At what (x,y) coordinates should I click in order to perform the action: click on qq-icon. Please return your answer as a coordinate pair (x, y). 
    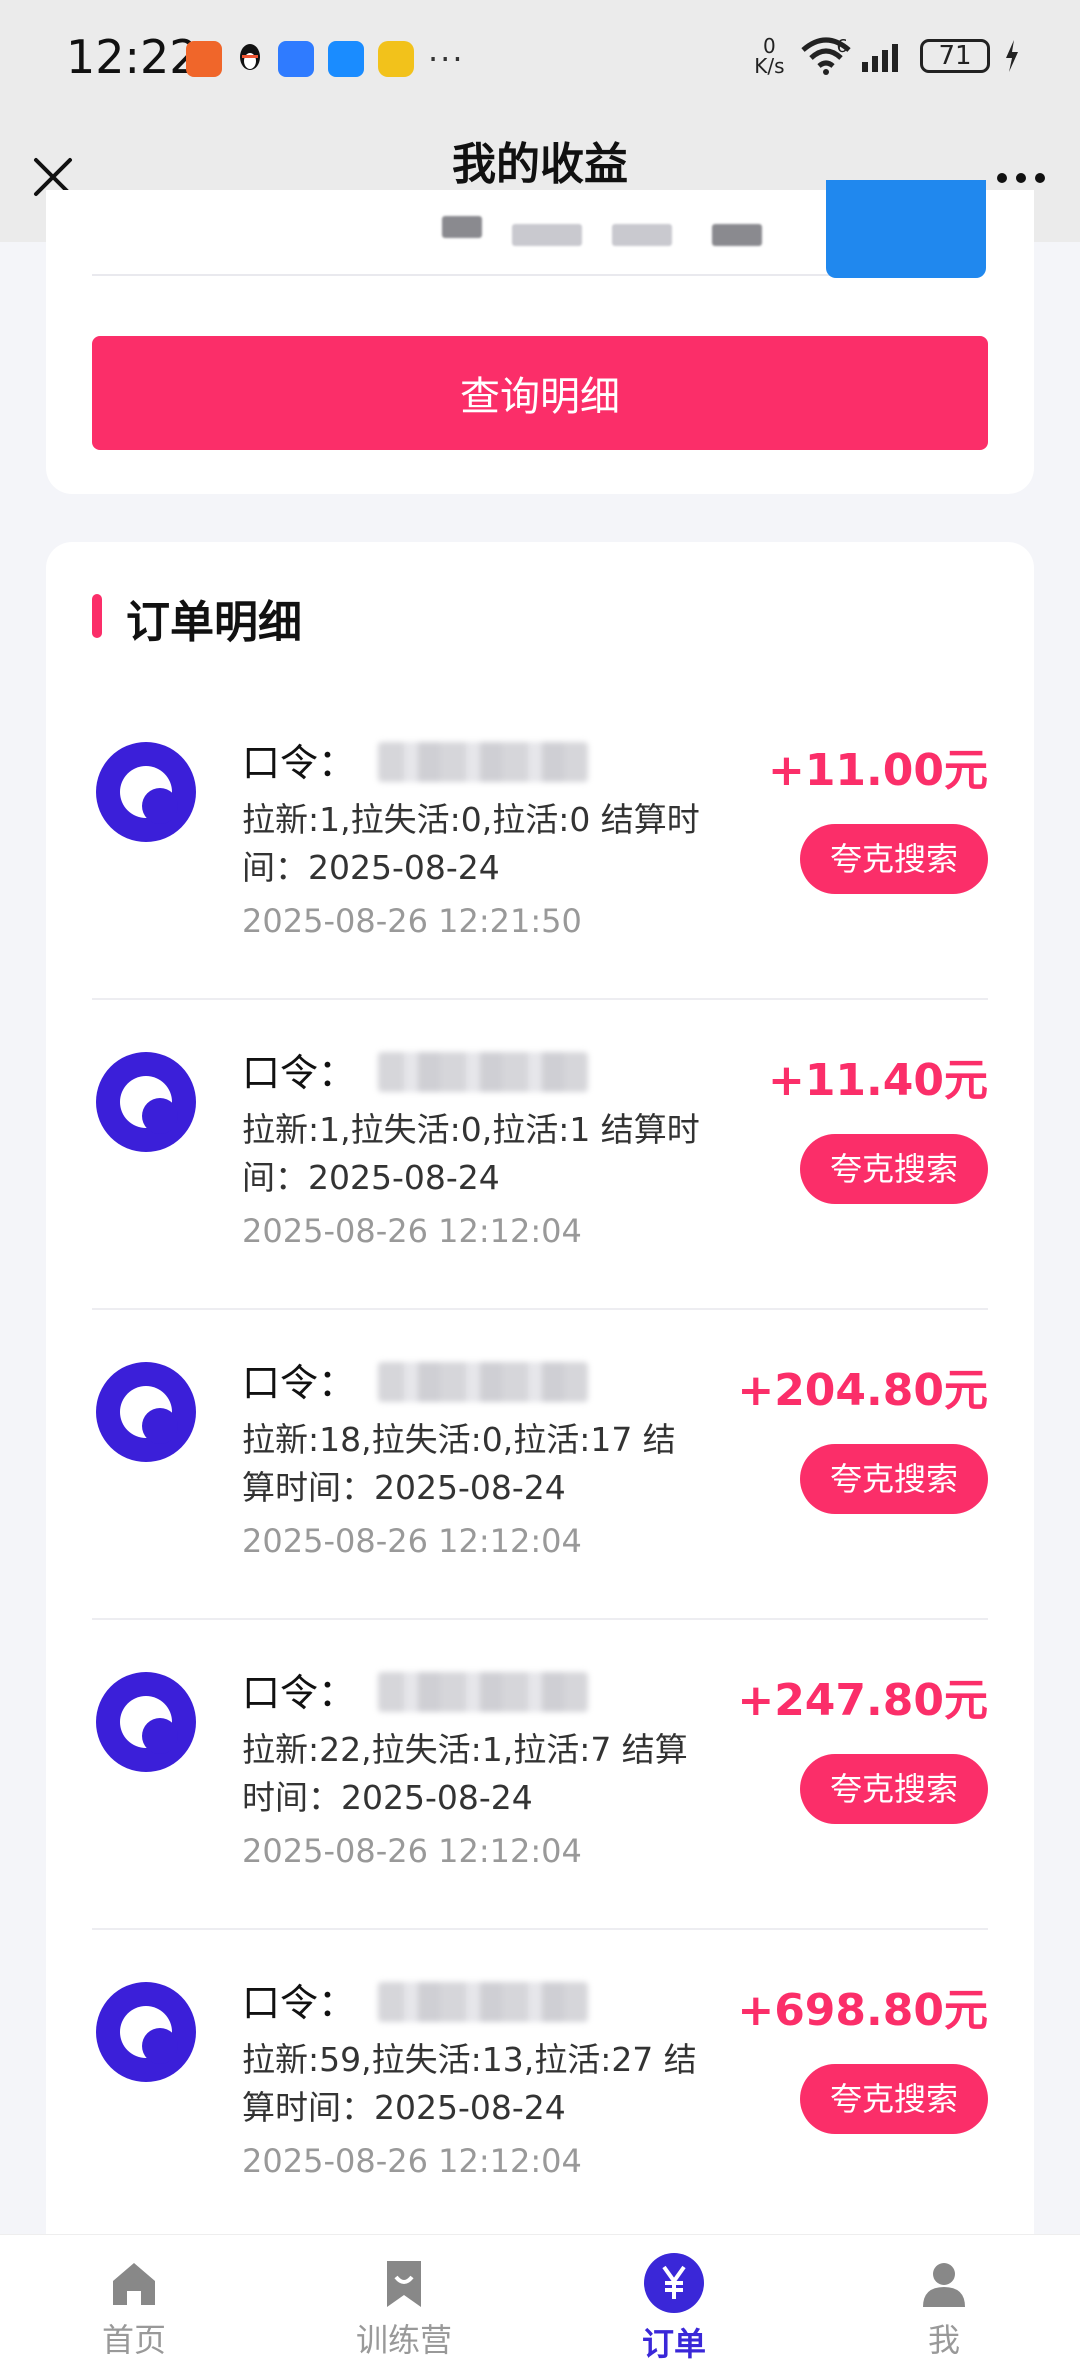
    Looking at the image, I should click on (250, 57).